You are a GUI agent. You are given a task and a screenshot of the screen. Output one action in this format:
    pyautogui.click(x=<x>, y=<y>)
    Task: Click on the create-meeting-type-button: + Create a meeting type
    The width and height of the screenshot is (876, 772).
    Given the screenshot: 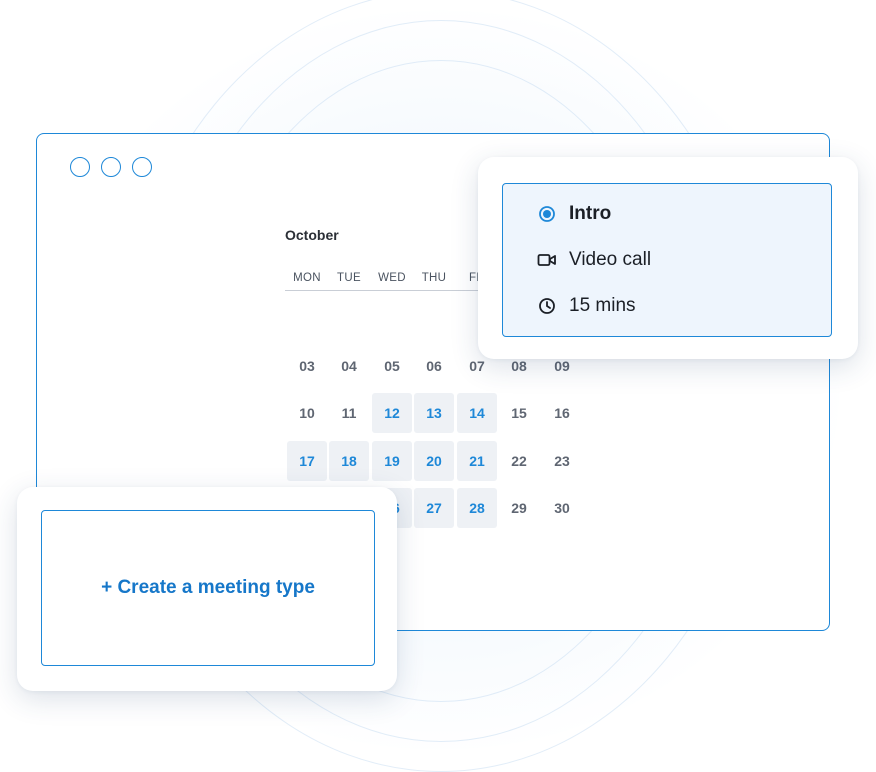 What is the action you would take?
    pyautogui.click(x=208, y=588)
    